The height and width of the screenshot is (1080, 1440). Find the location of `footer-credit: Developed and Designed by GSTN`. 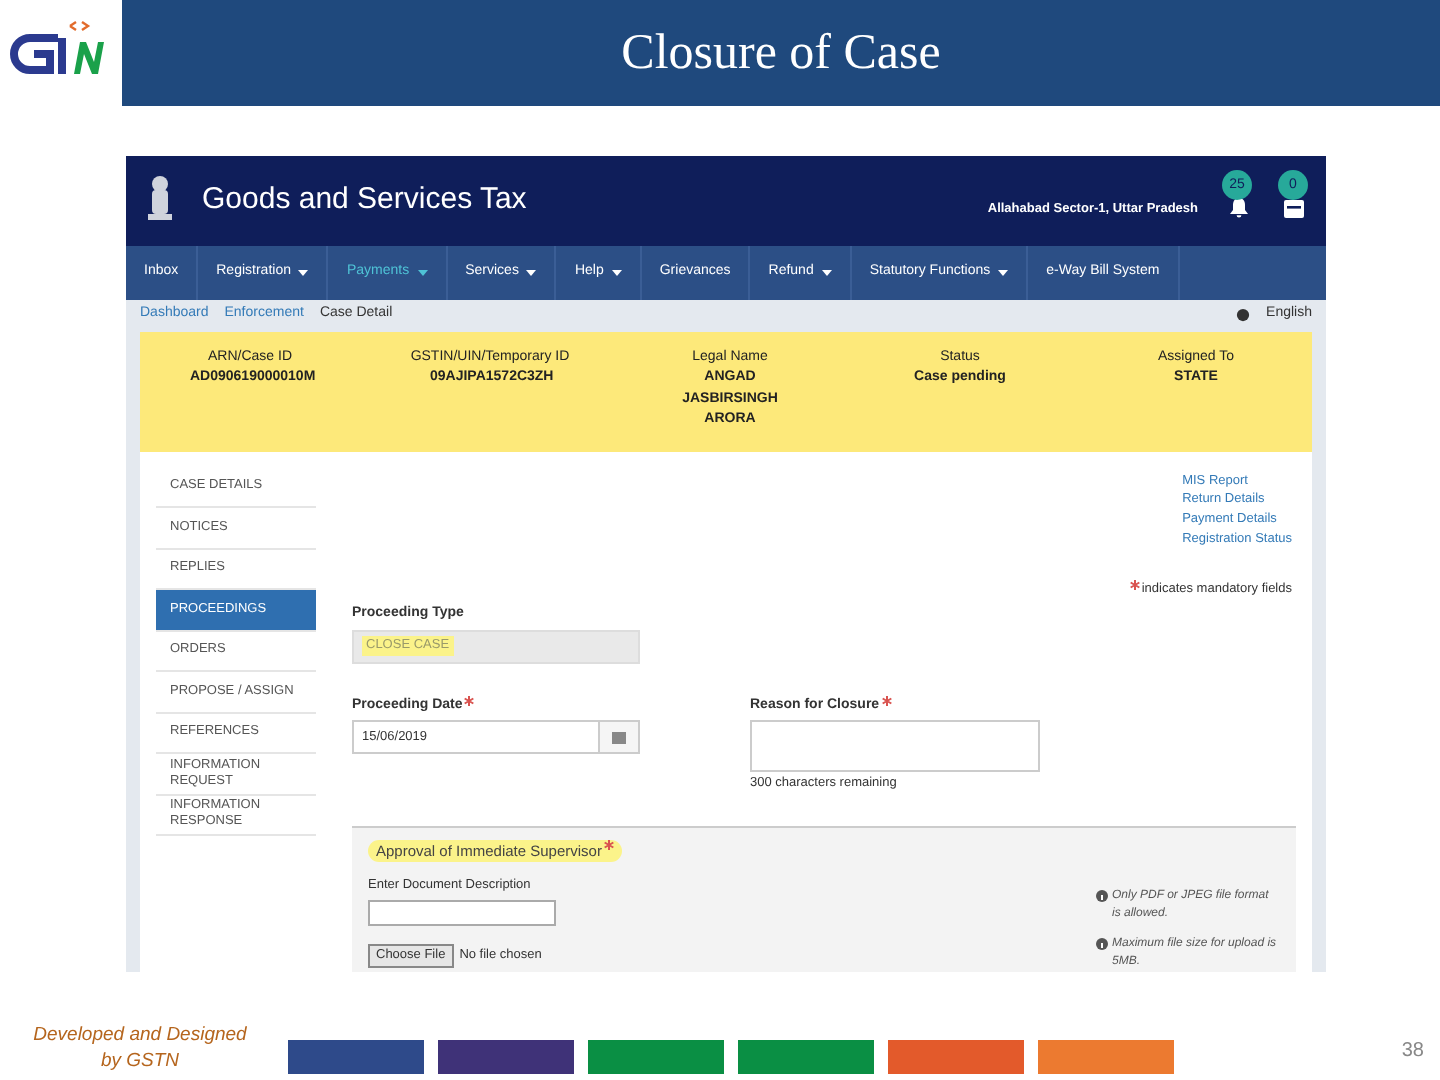

footer-credit: Developed and Designed by GSTN is located at coordinates (140, 1049).